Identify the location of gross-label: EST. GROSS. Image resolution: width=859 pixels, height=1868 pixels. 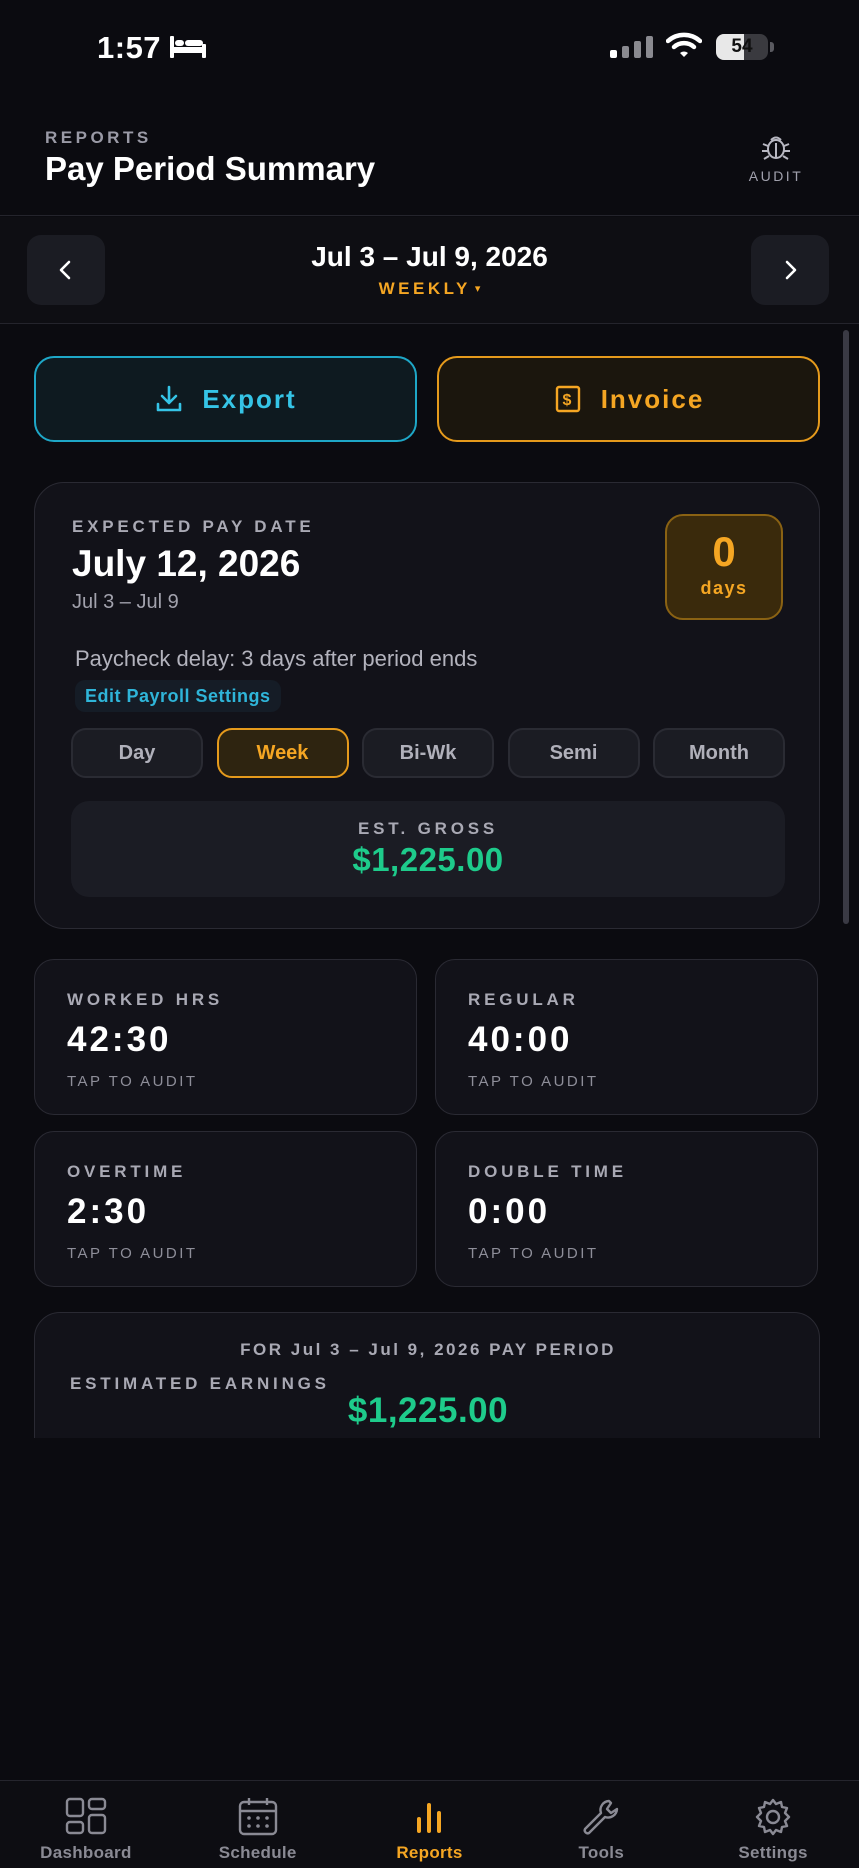
(428, 828).